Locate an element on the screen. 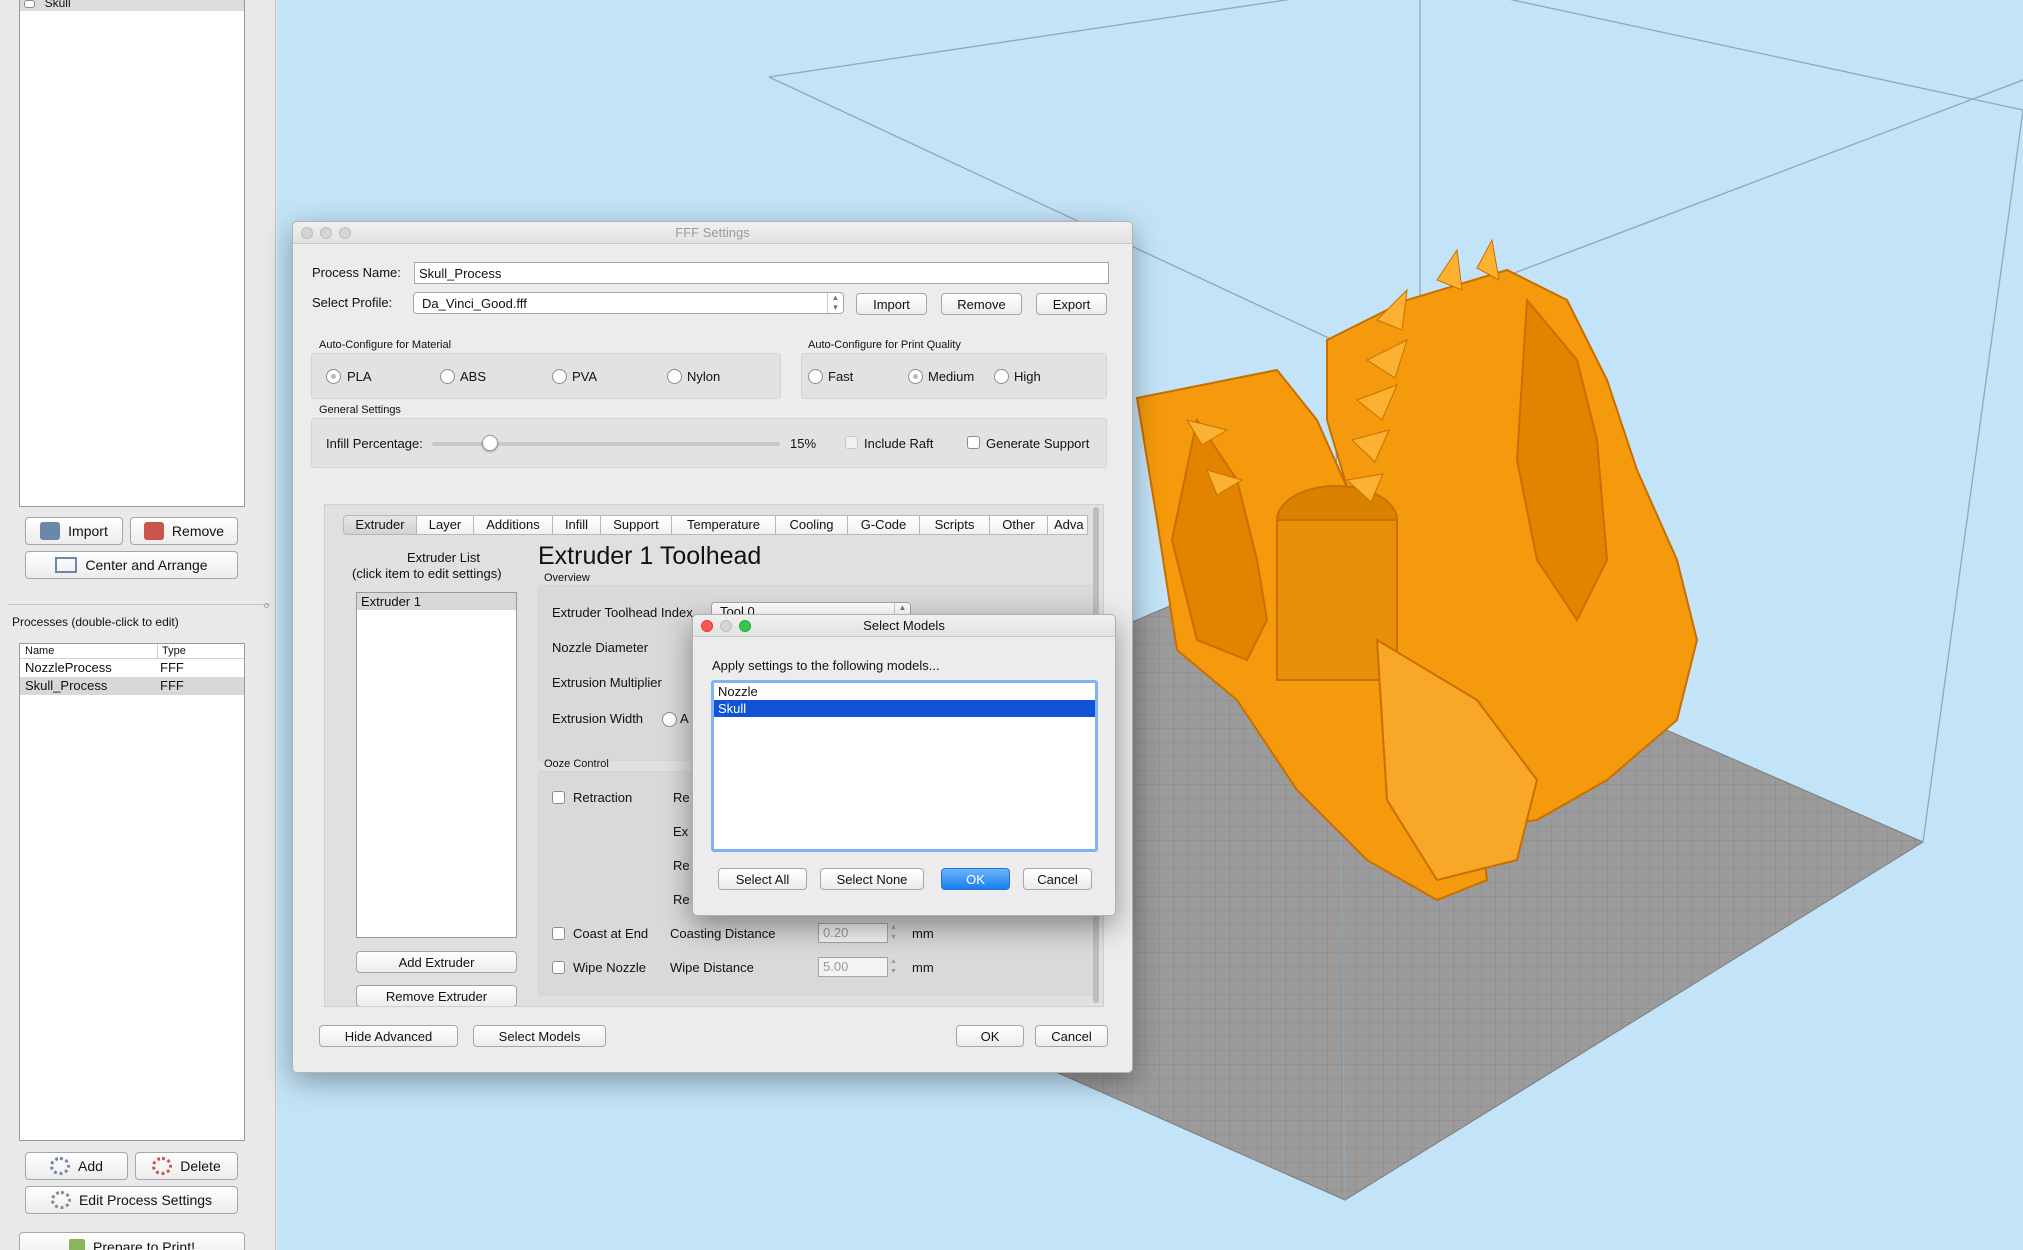  model-visible-checkbox is located at coordinates (29, 4).